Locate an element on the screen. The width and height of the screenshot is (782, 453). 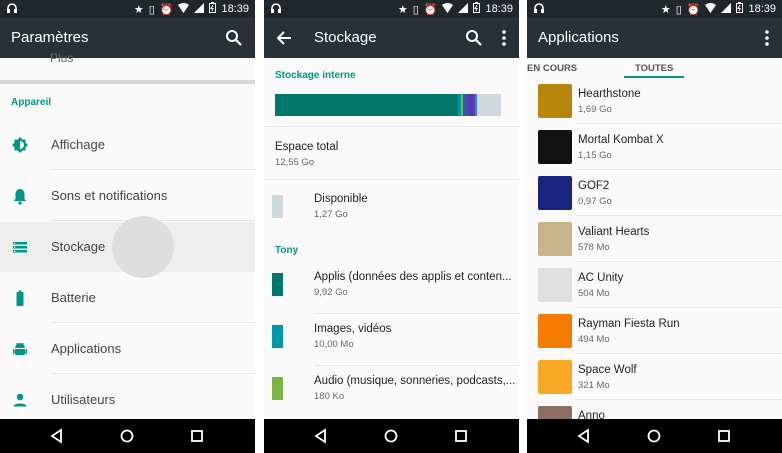
app-name: Rayman Fiesta Run is located at coordinates (629, 324).